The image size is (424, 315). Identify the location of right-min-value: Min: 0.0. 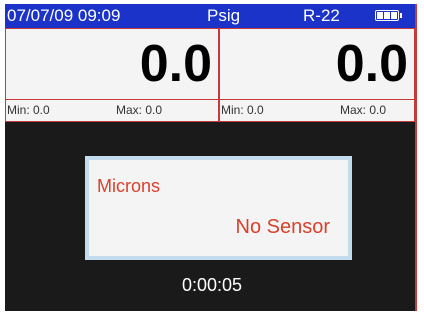
(242, 110).